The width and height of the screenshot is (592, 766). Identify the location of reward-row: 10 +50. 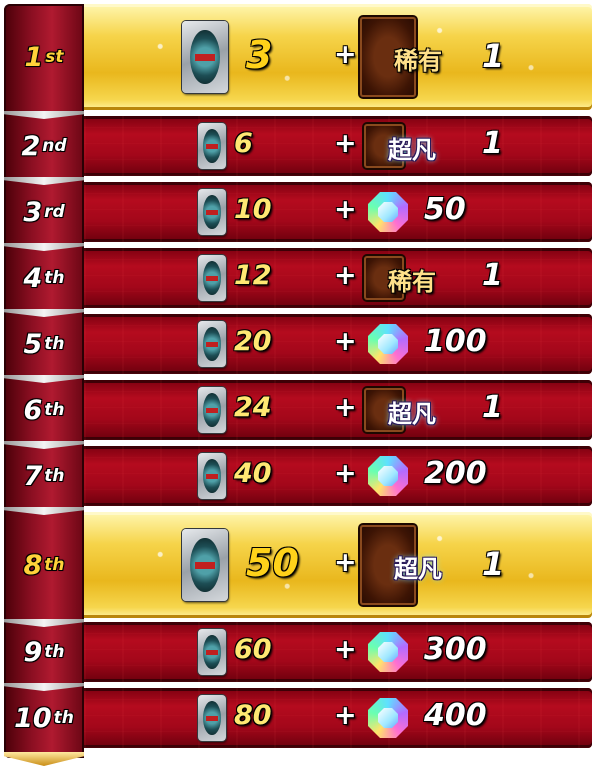
(338, 212).